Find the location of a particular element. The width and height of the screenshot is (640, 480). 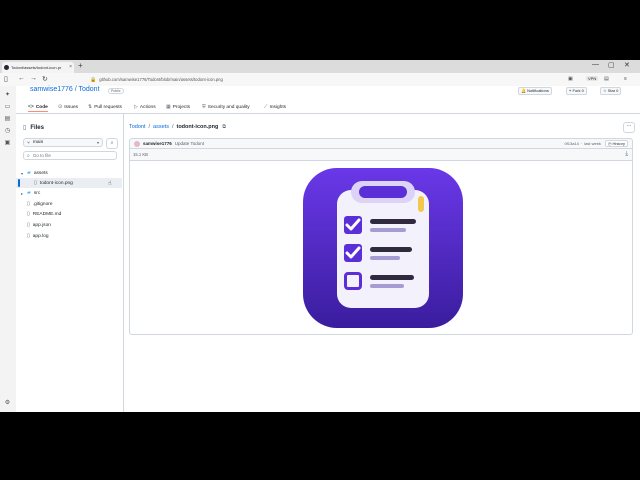

tree-item-gitignore: ▯ .gitignore is located at coordinates (69, 204).